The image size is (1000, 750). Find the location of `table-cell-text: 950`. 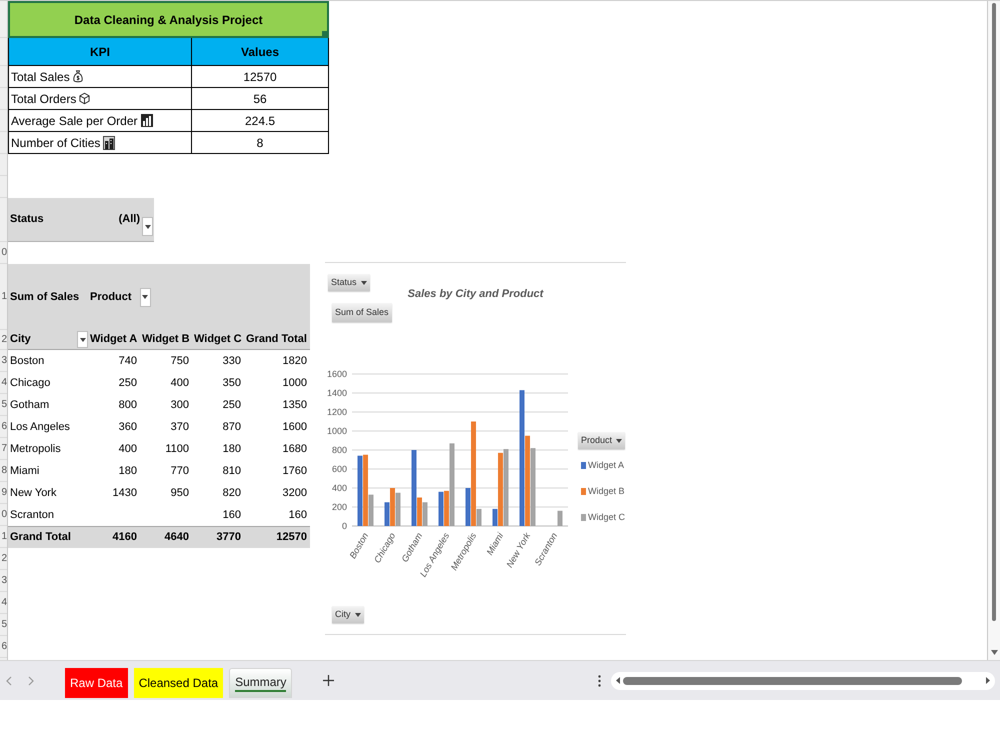

table-cell-text: 950 is located at coordinates (180, 493).